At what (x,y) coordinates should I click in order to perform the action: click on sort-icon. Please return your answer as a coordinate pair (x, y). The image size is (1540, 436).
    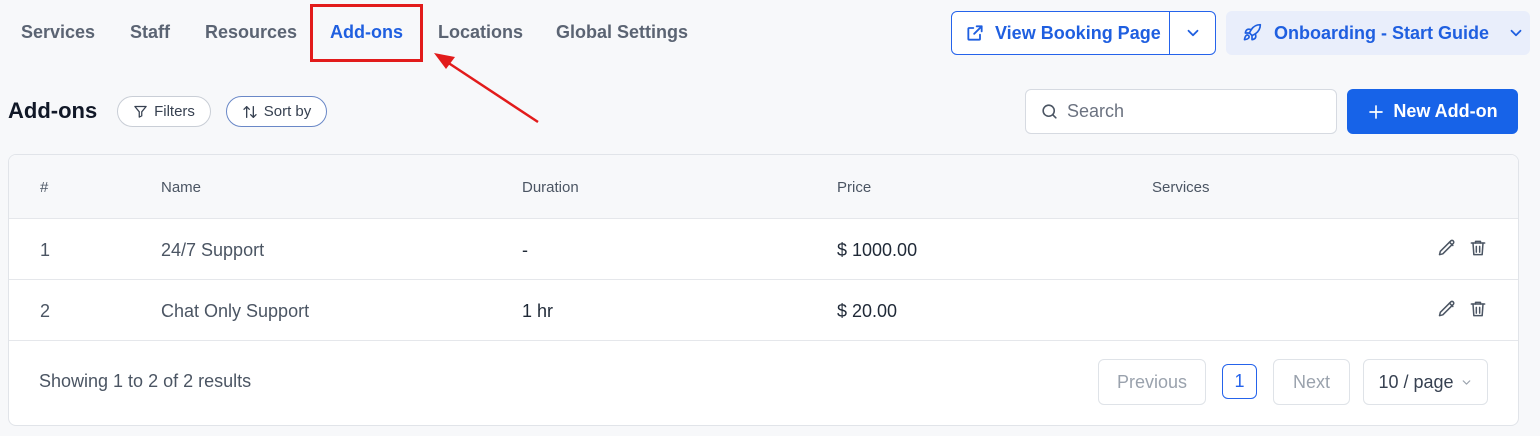
    Looking at the image, I should click on (250, 111).